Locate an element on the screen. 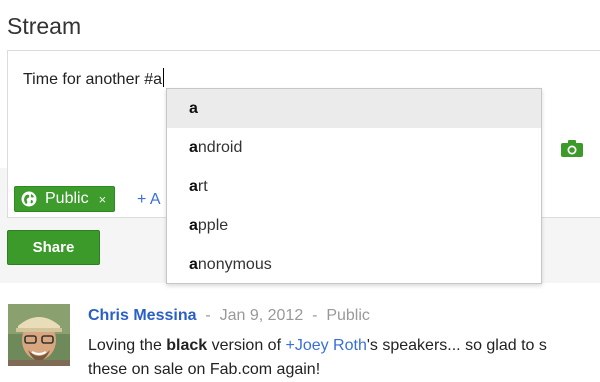 The height and width of the screenshot is (382, 600). author-name: Chris Messina is located at coordinates (142, 315).